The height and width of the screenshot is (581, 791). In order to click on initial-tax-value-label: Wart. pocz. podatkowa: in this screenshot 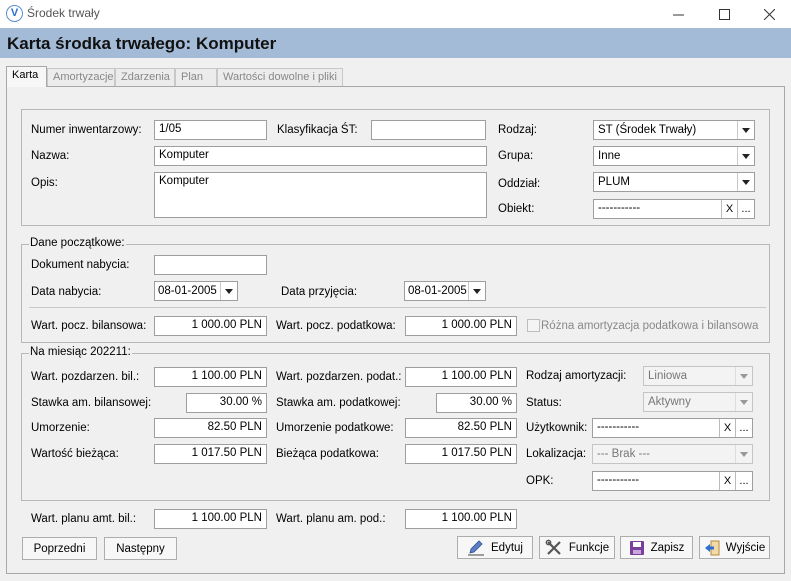, I will do `click(336, 326)`.